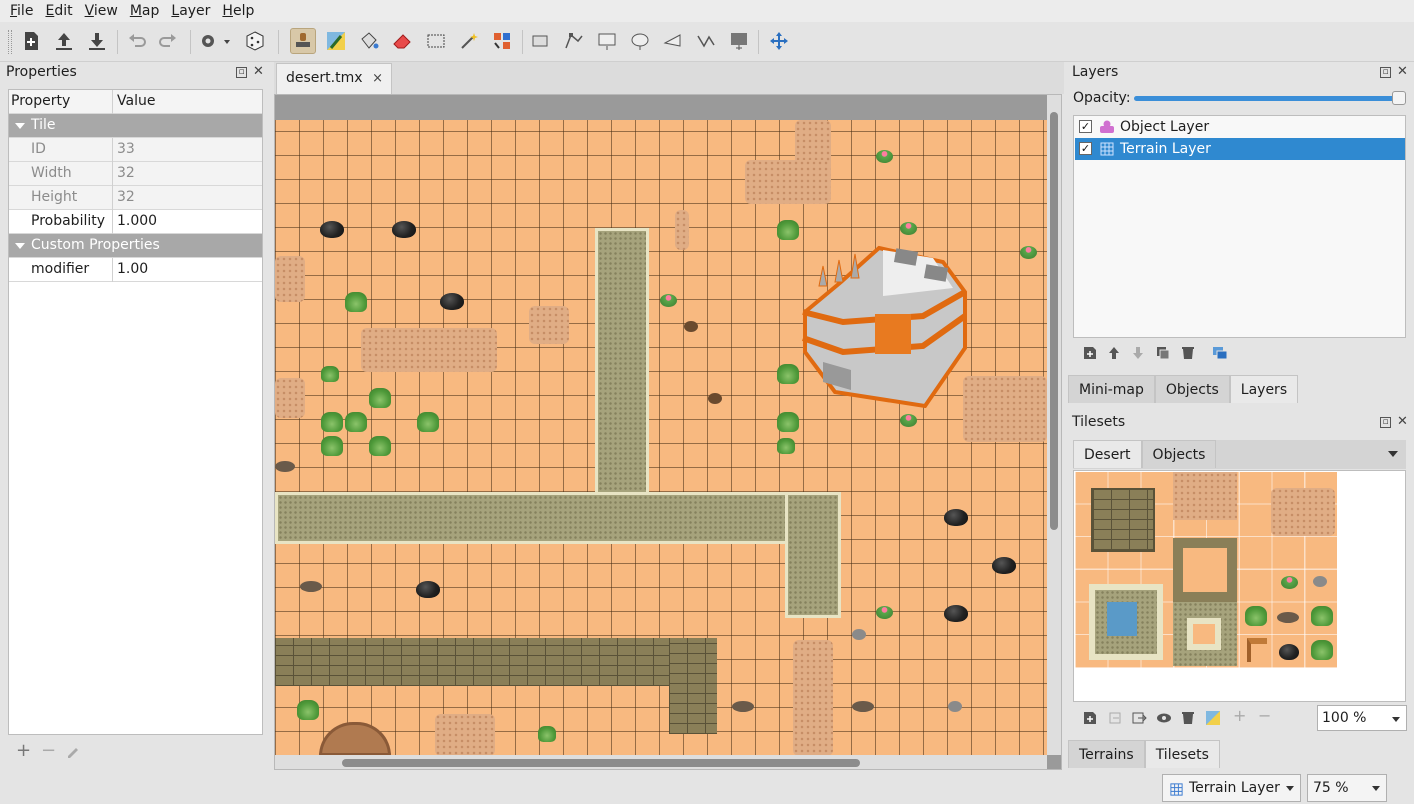 Image resolution: width=1414 pixels, height=804 pixels. I want to click on tile-pebble, so click(1320, 581).